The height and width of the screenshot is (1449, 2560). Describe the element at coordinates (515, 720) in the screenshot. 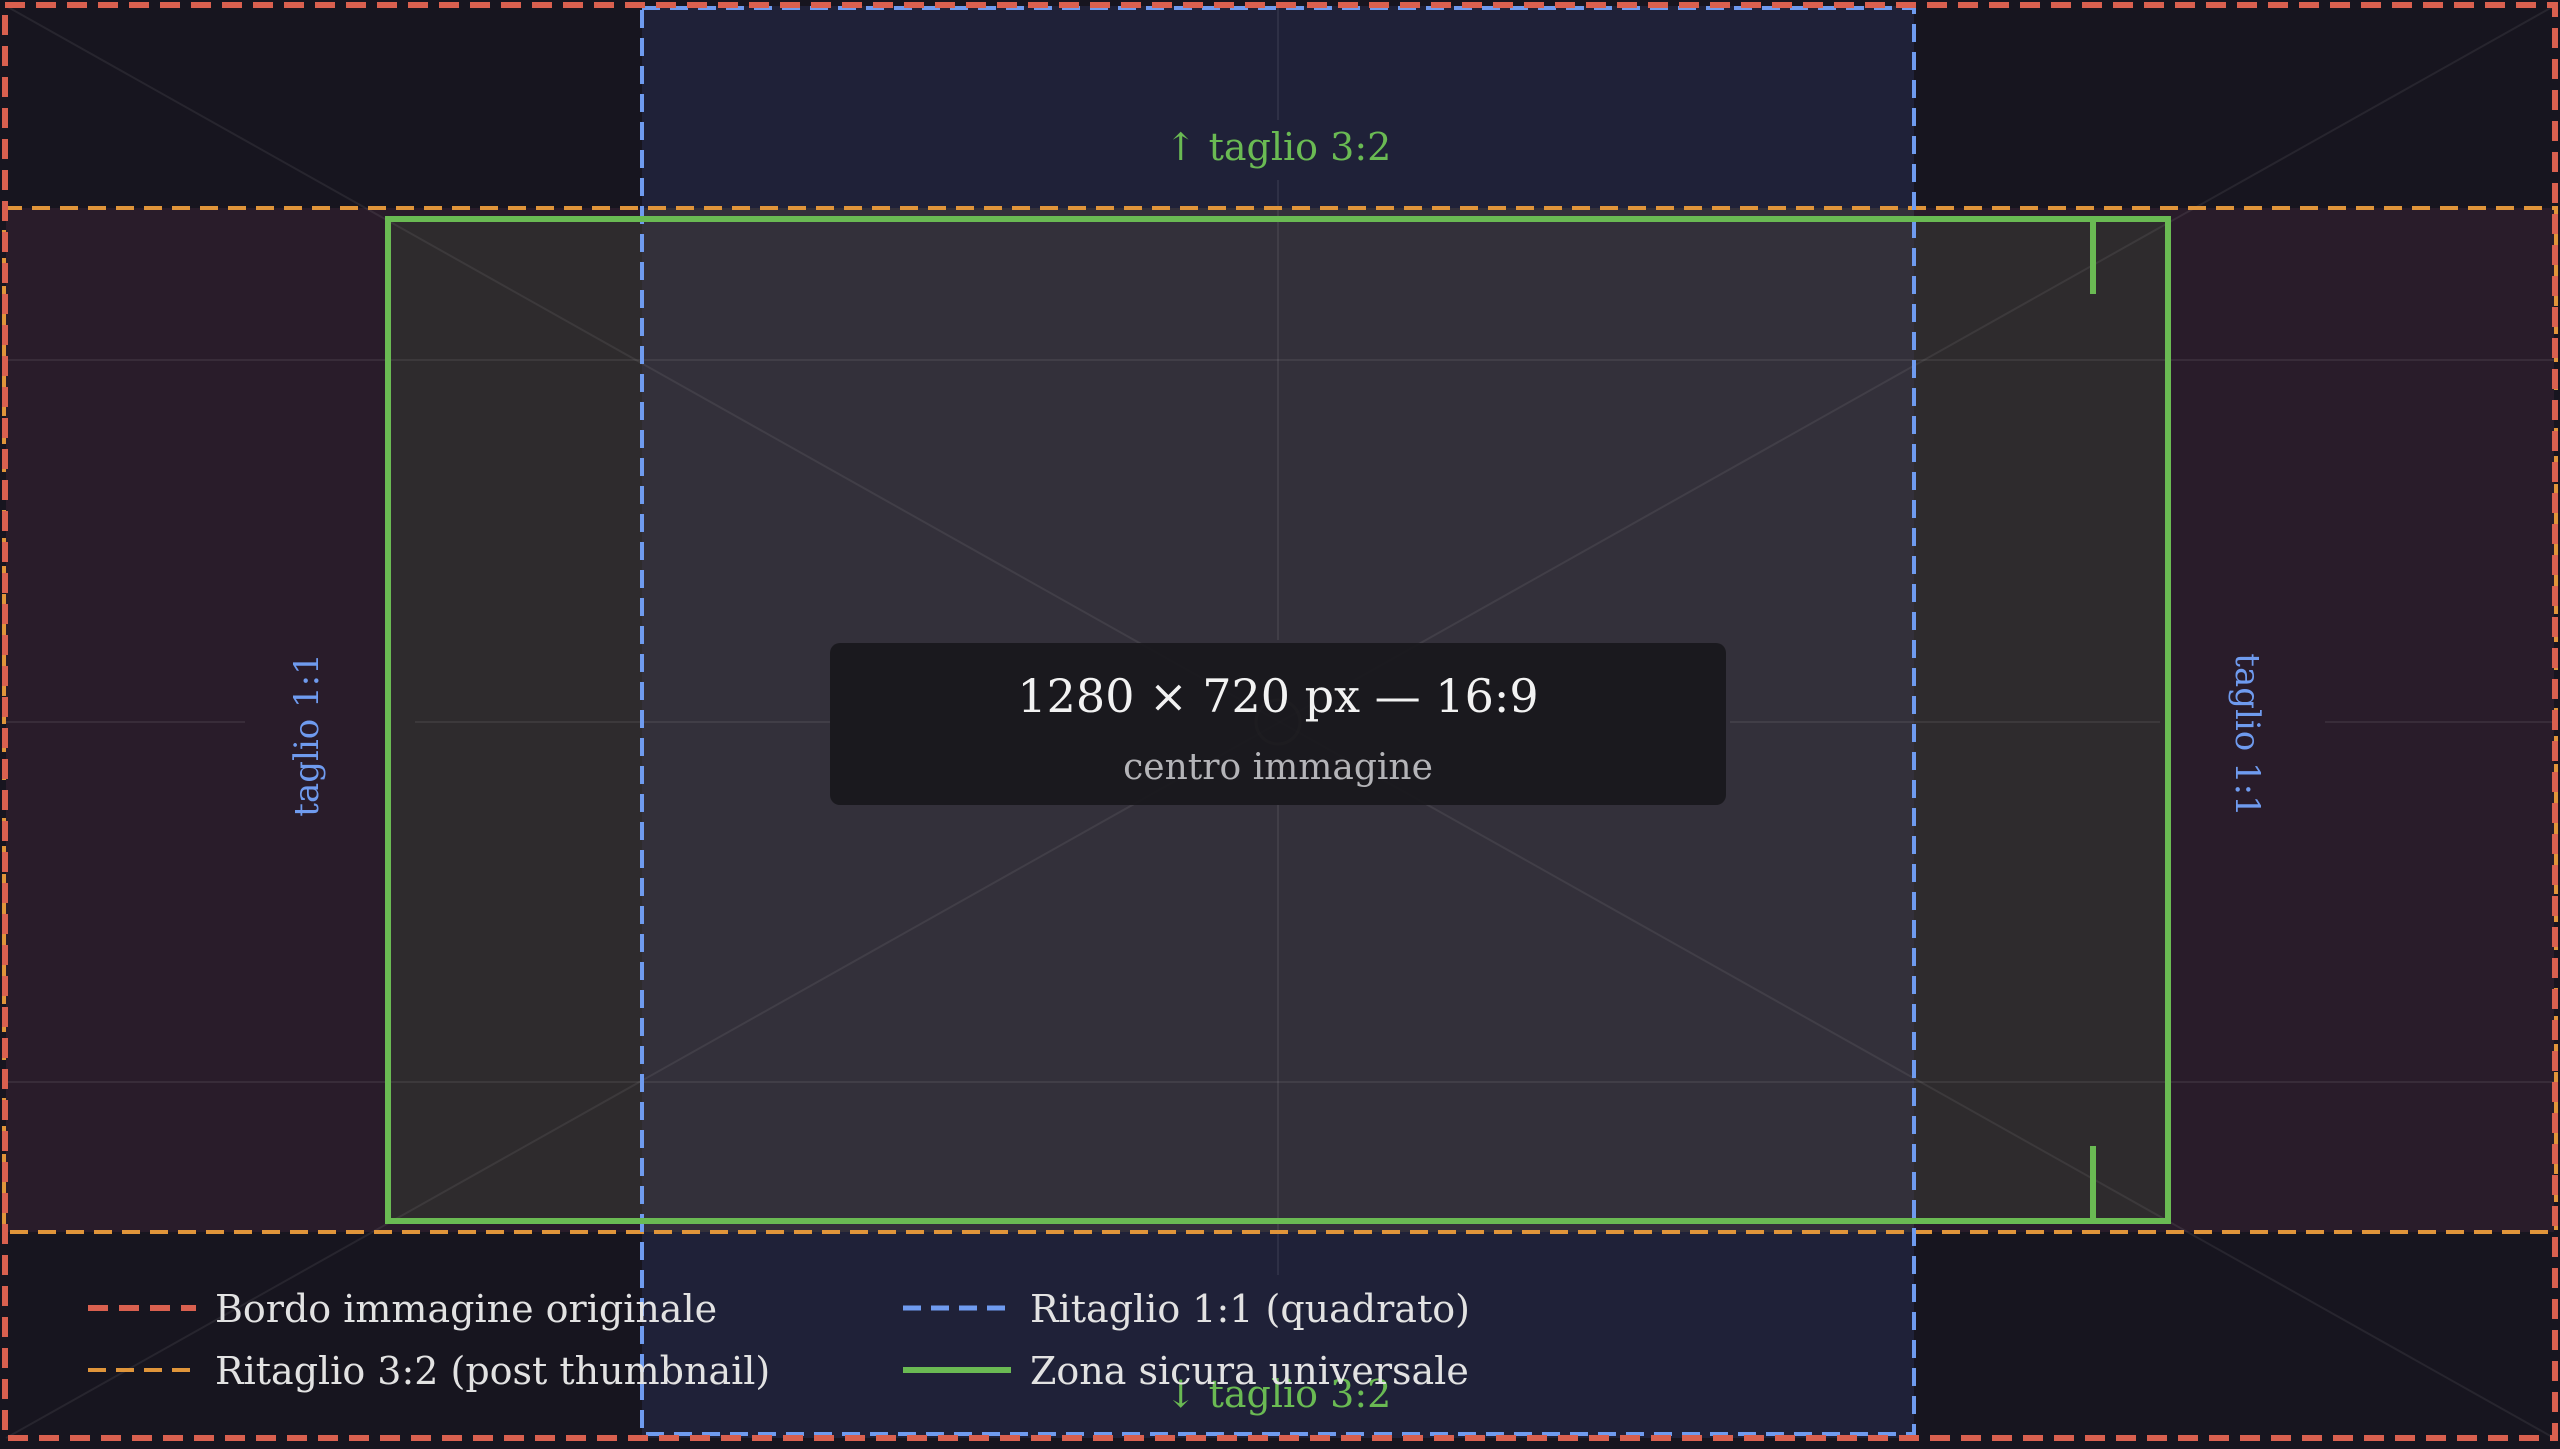

I see `safe-zone-left-fill` at that location.